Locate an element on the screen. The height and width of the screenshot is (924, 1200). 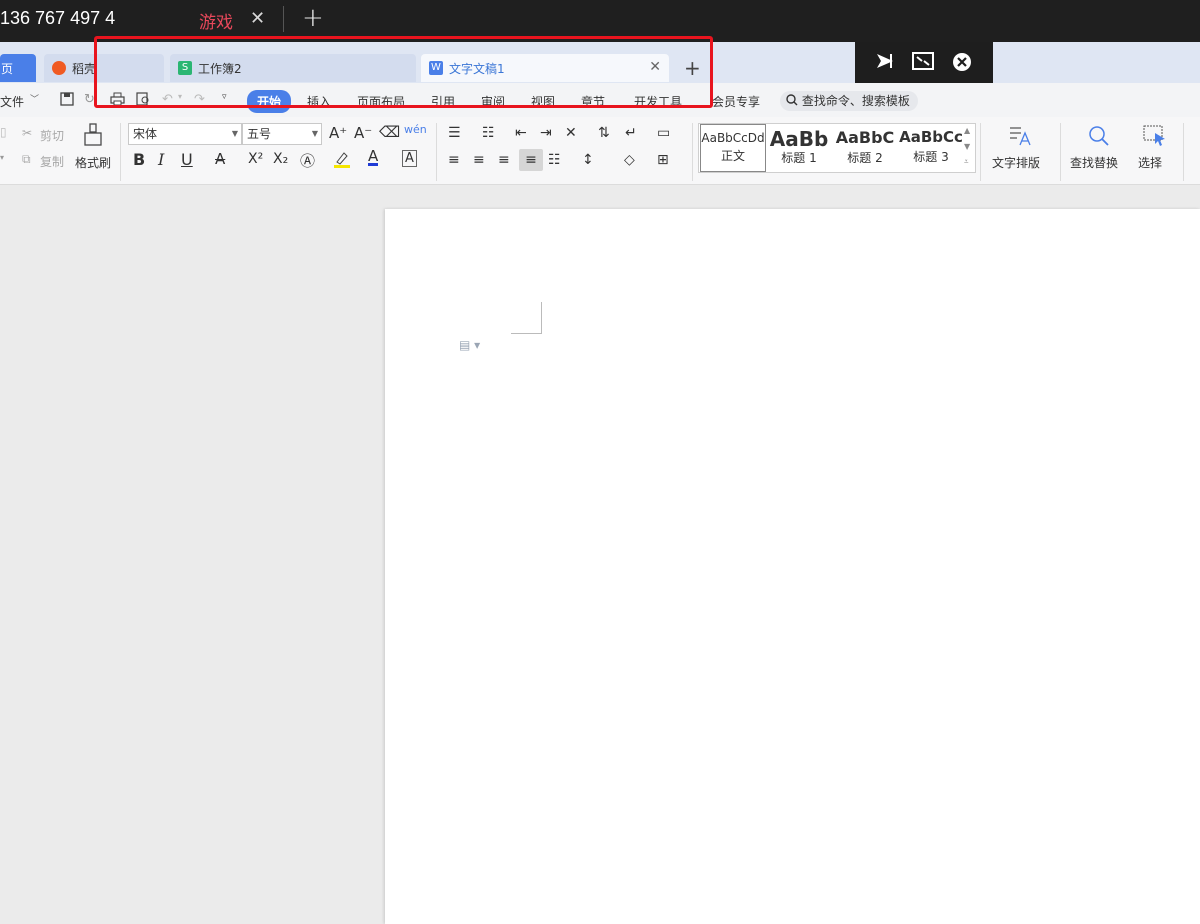
style-heading-2: AaBbC 标题 2 is located at coordinates (865, 148).